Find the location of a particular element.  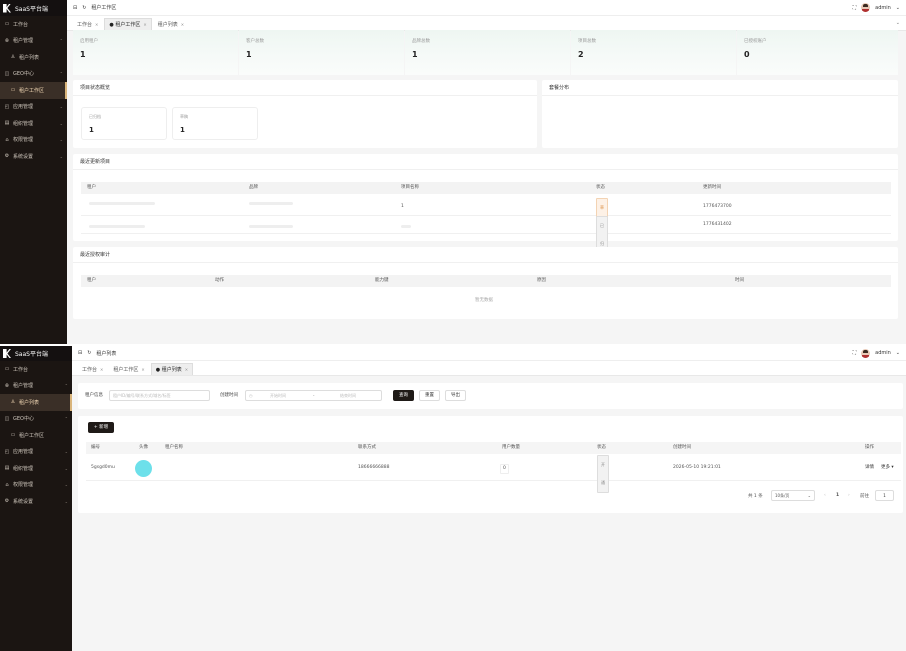

package-dist-card: 套餐分布 is located at coordinates (720, 114).